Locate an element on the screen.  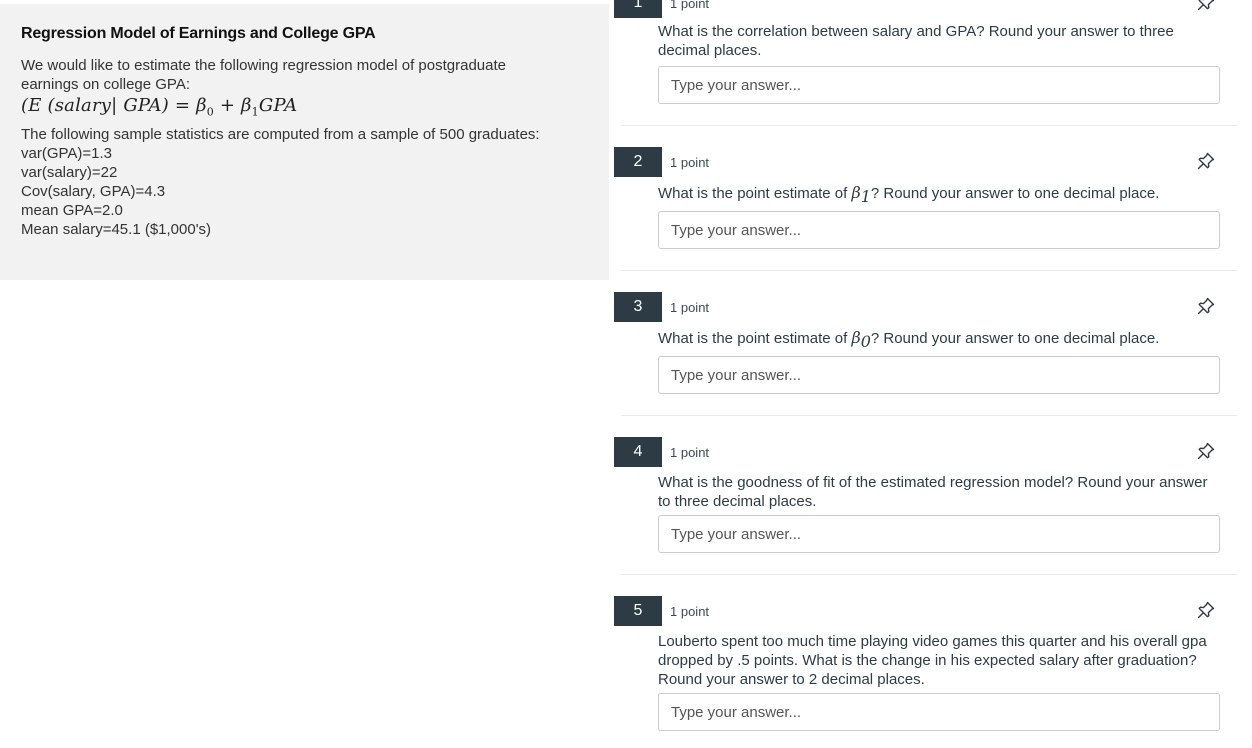
stat-mean-gpa: mean GPA=2.0 is located at coordinates (72, 210).